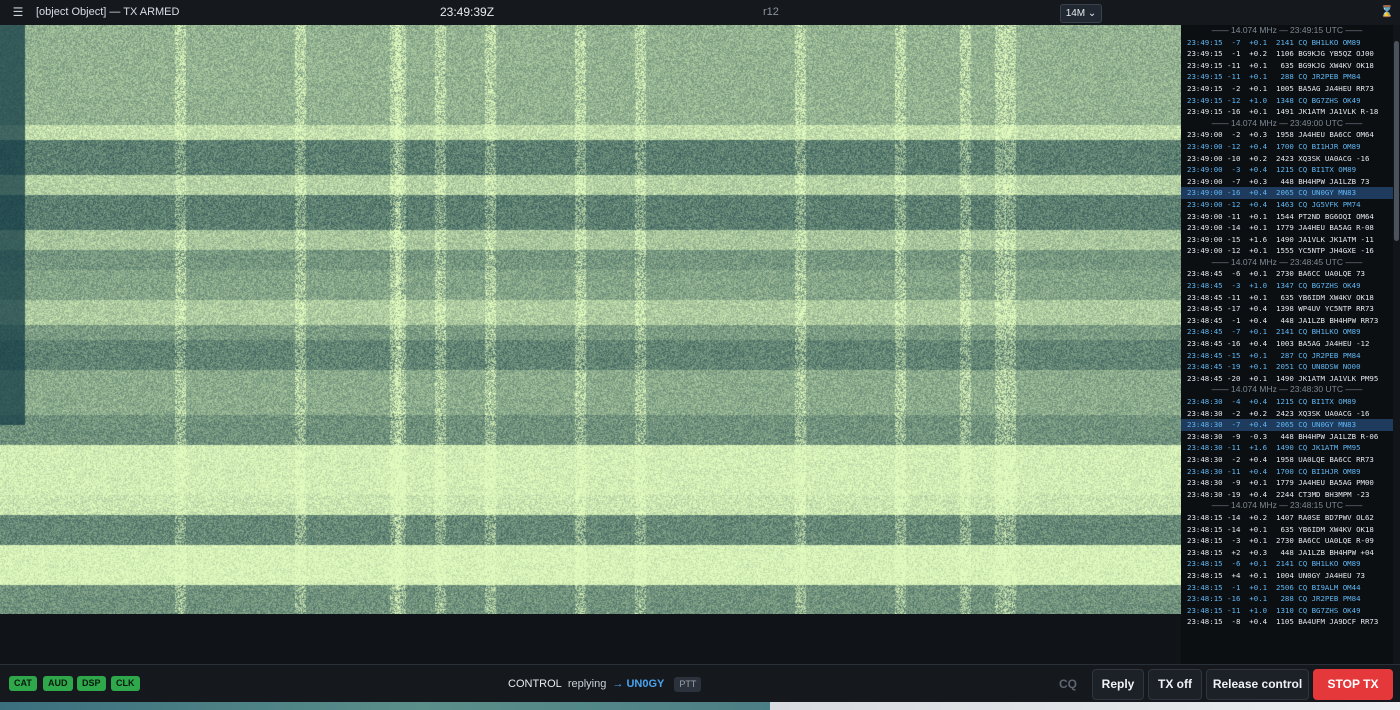  What do you see at coordinates (1287, 460) in the screenshot?
I see `log-row: 23:48:30 -2 +0.4 1958 UA0LQE BA6CC RR73` at bounding box center [1287, 460].